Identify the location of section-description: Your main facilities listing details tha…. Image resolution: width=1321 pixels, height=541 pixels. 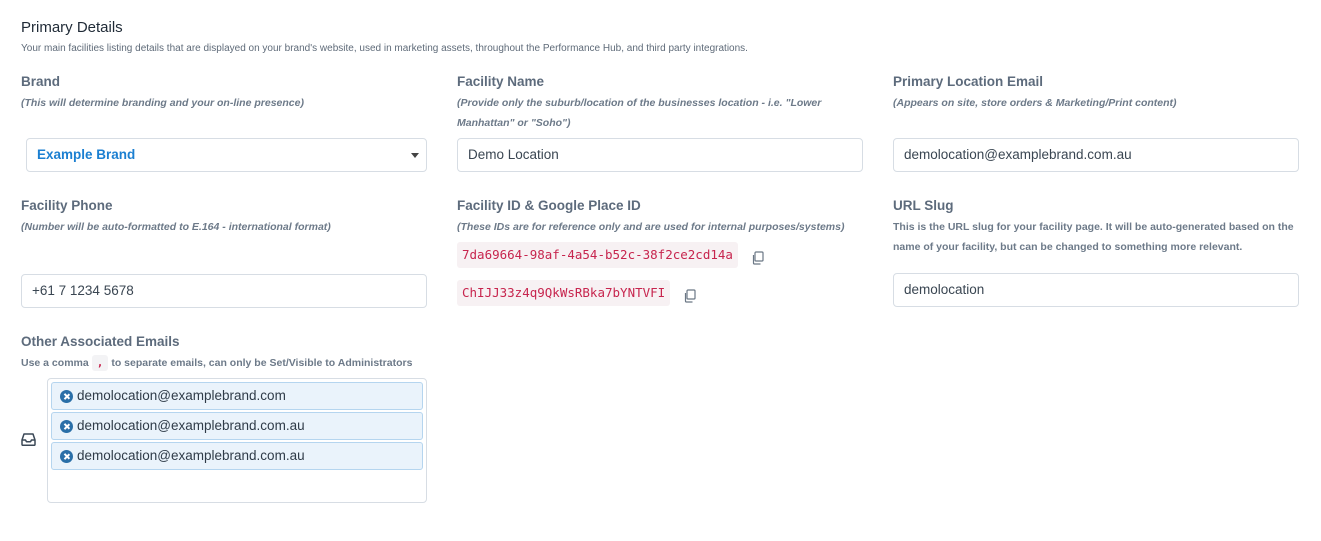
(384, 48).